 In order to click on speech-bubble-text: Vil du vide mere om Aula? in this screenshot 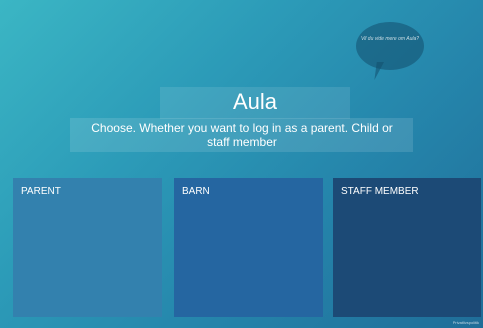, I will do `click(390, 39)`.